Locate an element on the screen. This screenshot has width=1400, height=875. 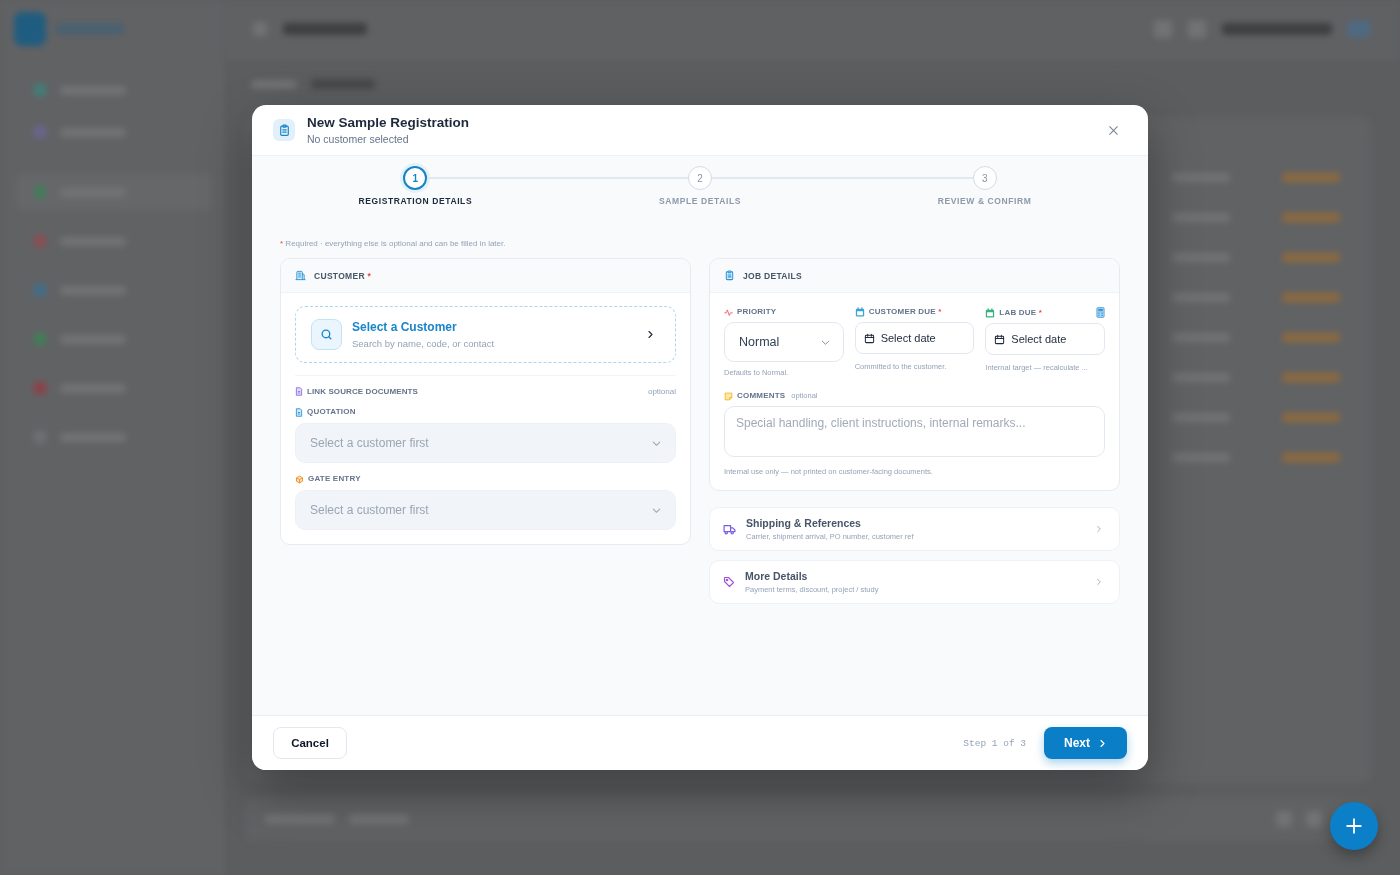
calculator-icon is located at coordinates (1100, 312).